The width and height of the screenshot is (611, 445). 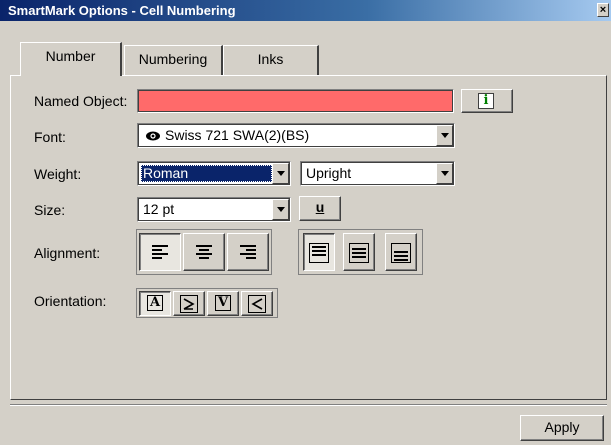 What do you see at coordinates (71, 59) in the screenshot?
I see `tab-number: Number` at bounding box center [71, 59].